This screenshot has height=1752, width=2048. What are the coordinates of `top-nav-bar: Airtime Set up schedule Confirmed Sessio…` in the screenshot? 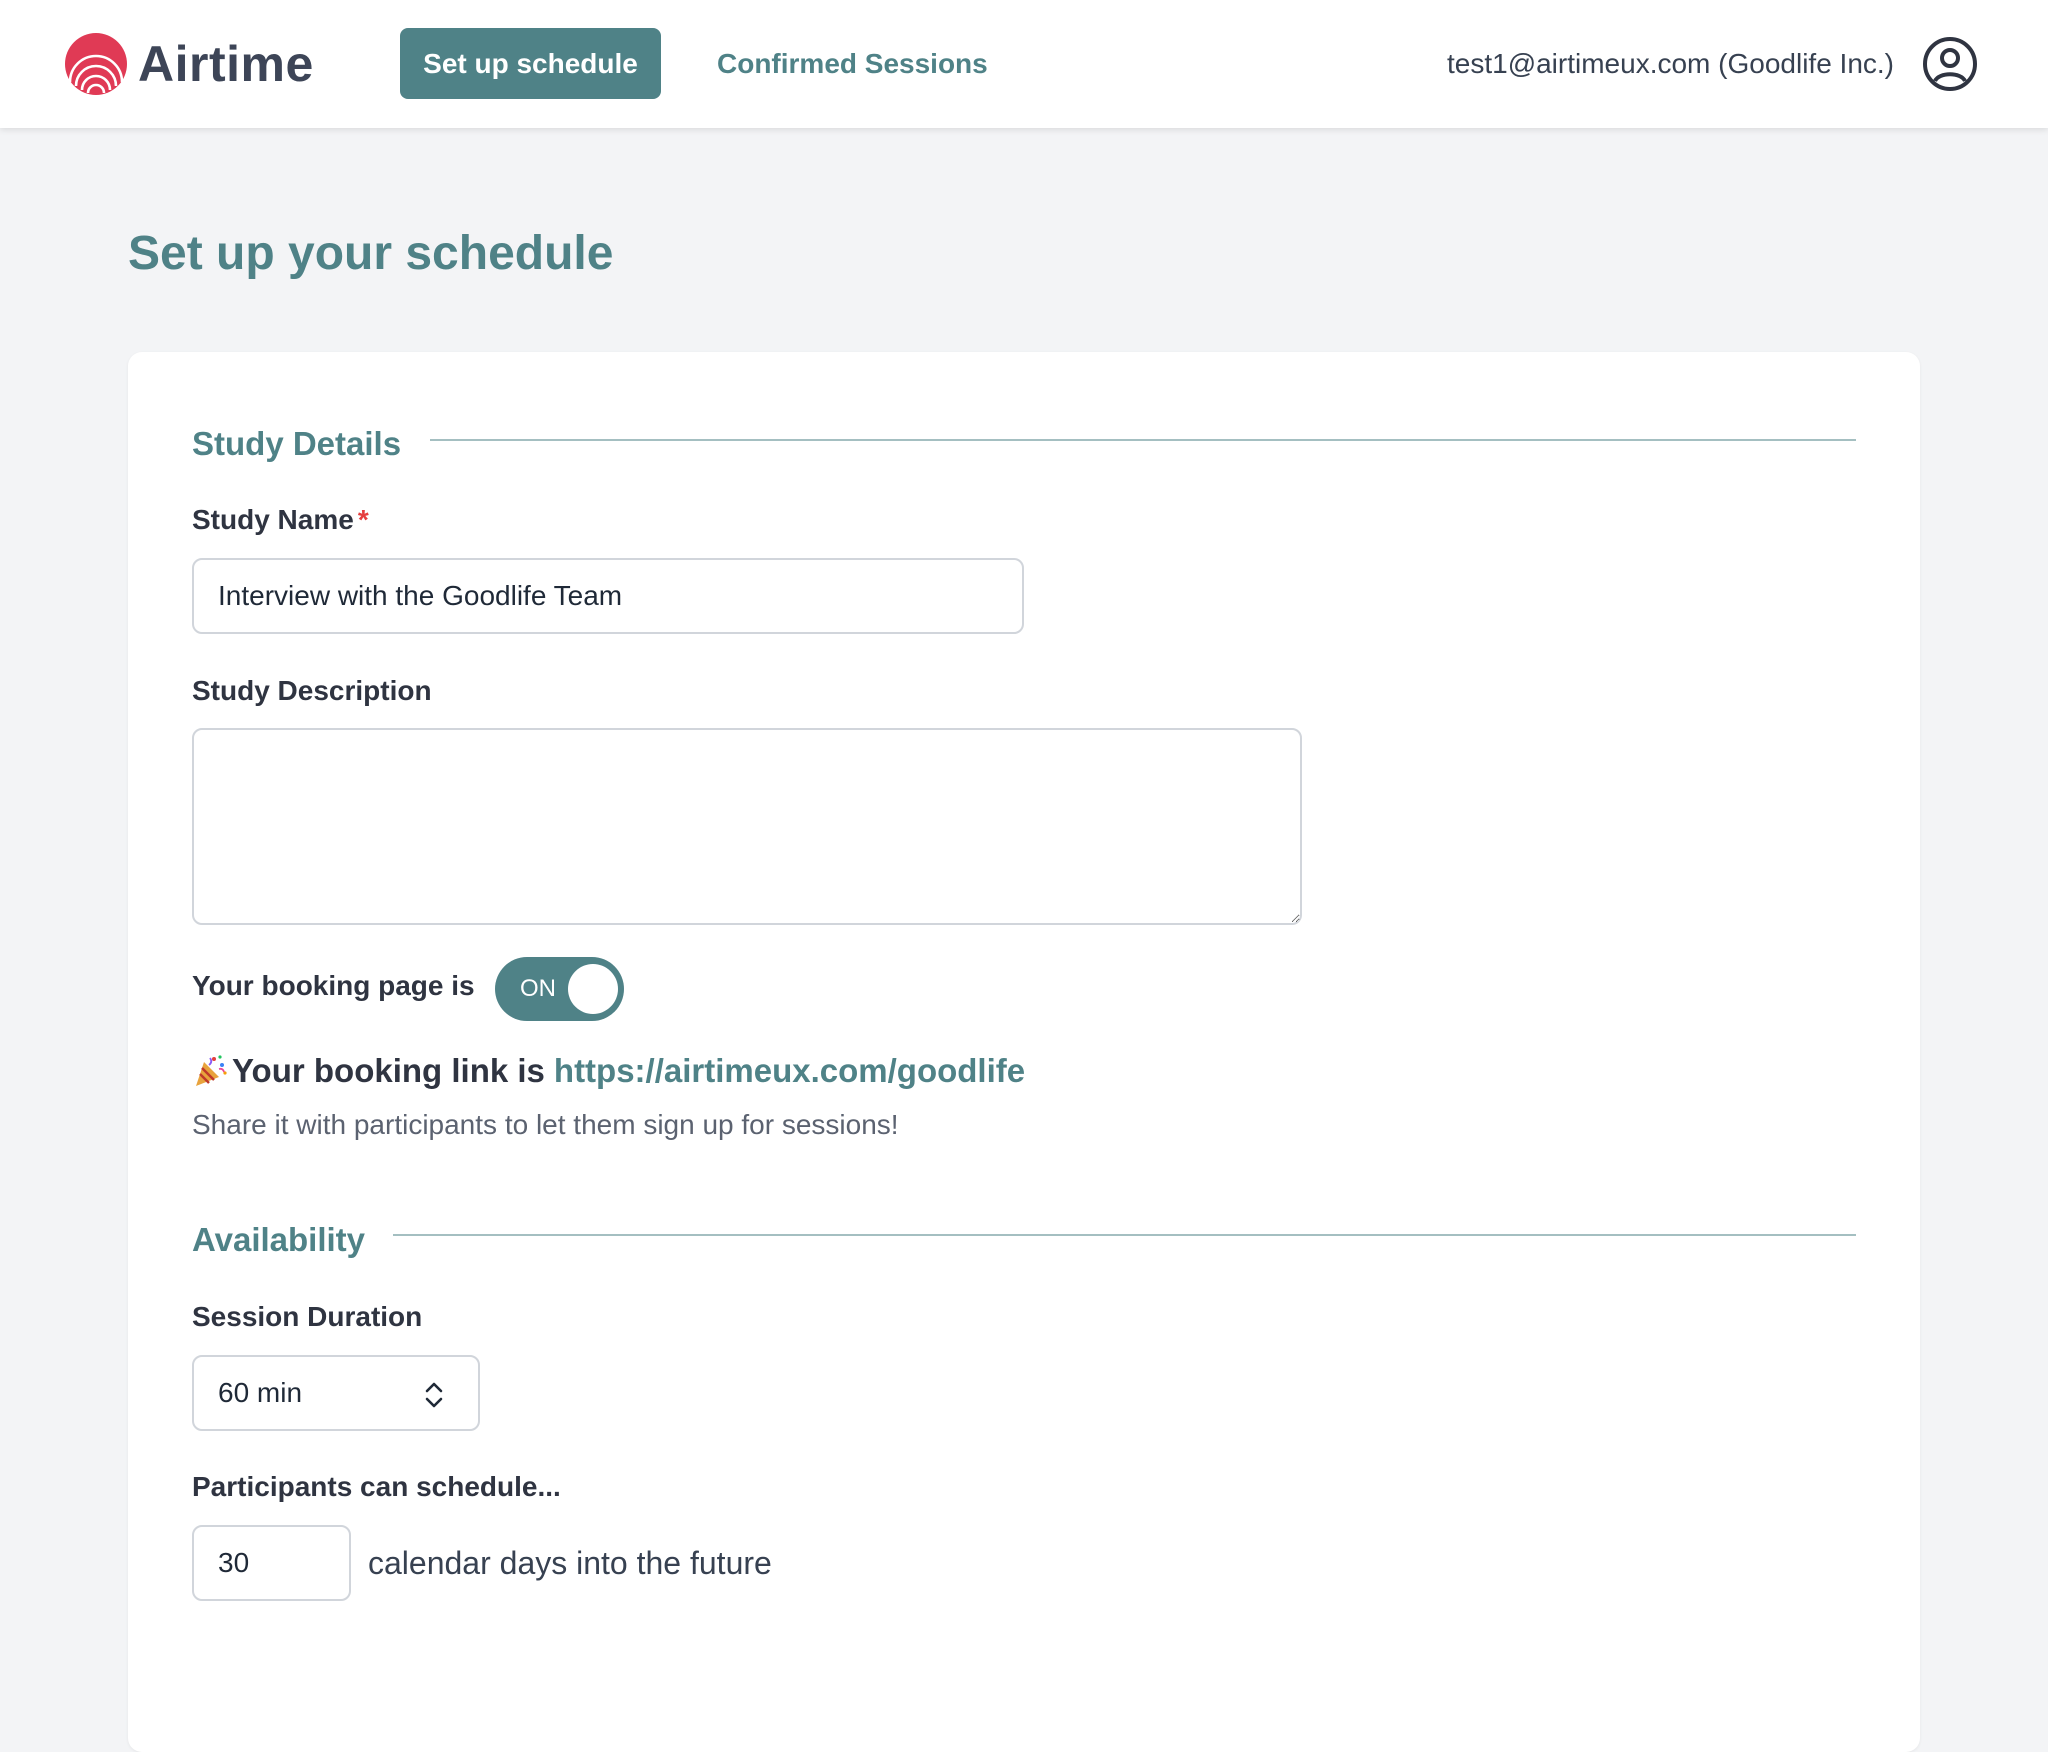 It's located at (1024, 64).